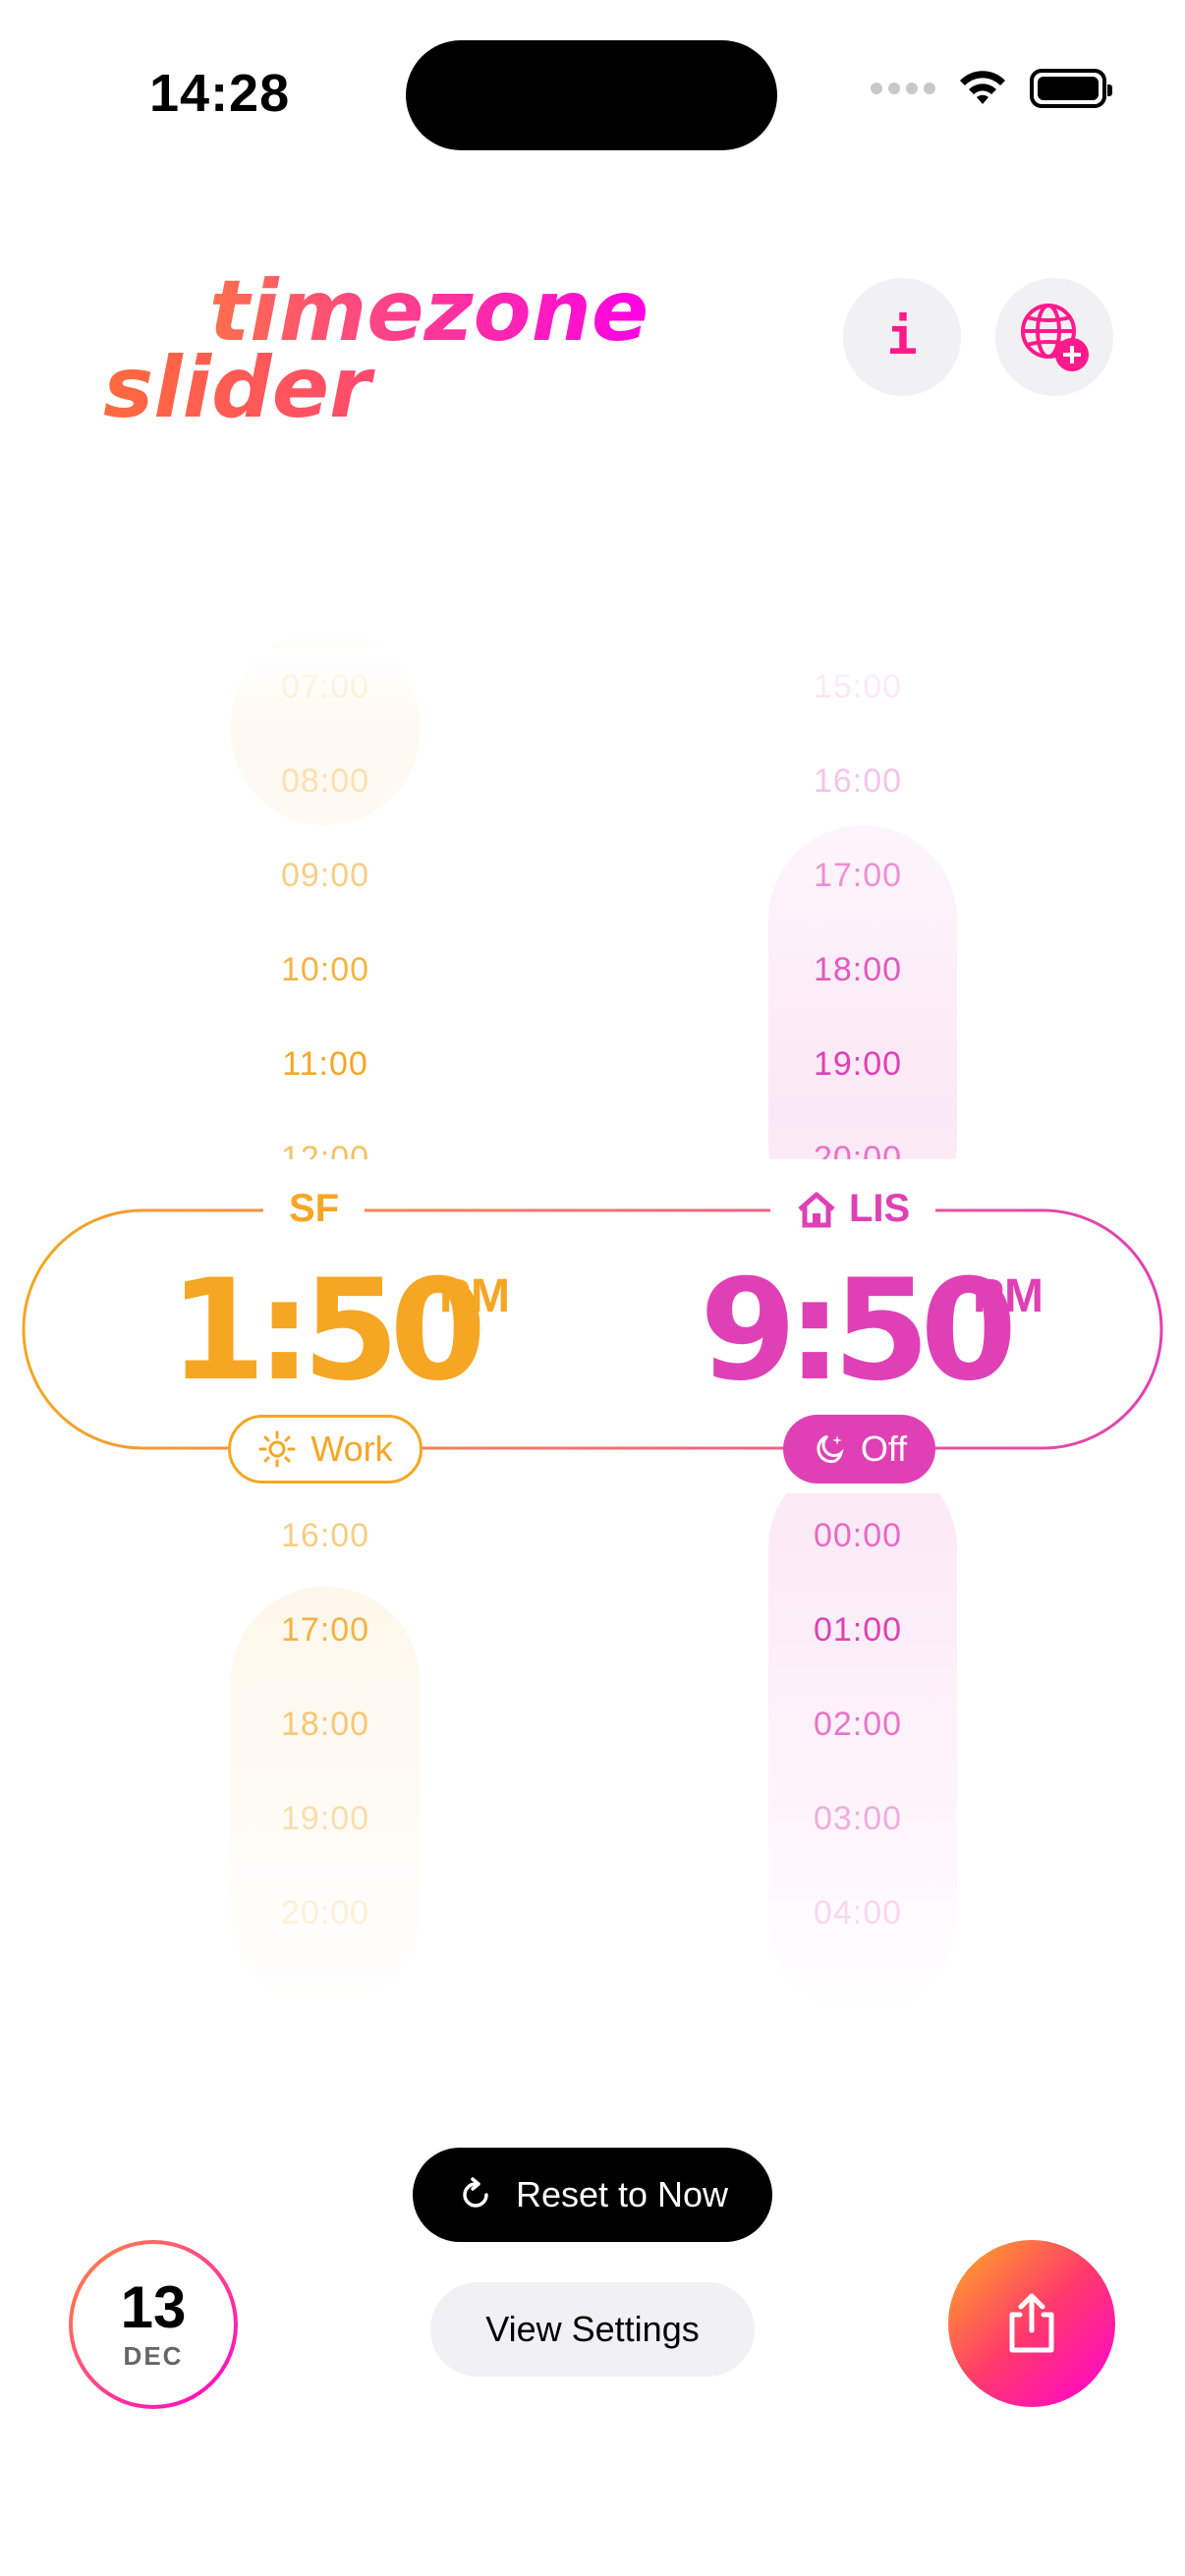 The image size is (1185, 2576). Describe the element at coordinates (153, 2306) in the screenshot. I see `date-day: 13` at that location.